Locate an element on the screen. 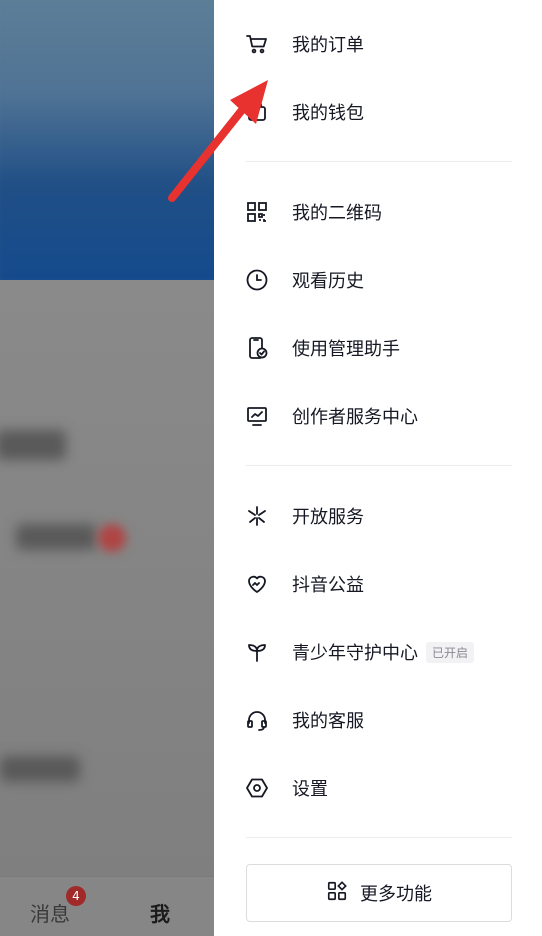  menu-item-open-services: 开放服务 is located at coordinates (379, 516).